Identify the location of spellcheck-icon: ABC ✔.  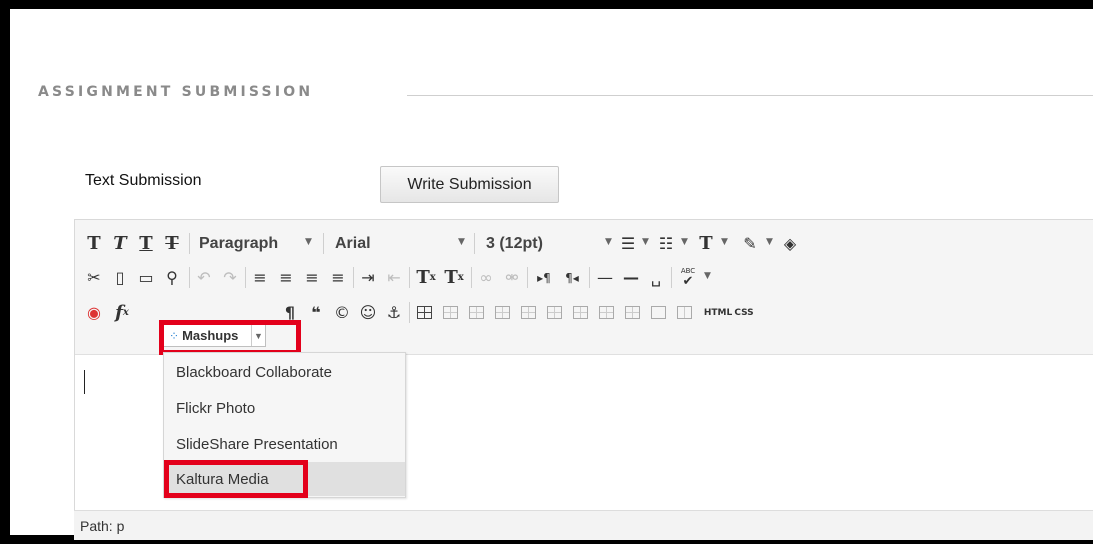
(688, 277).